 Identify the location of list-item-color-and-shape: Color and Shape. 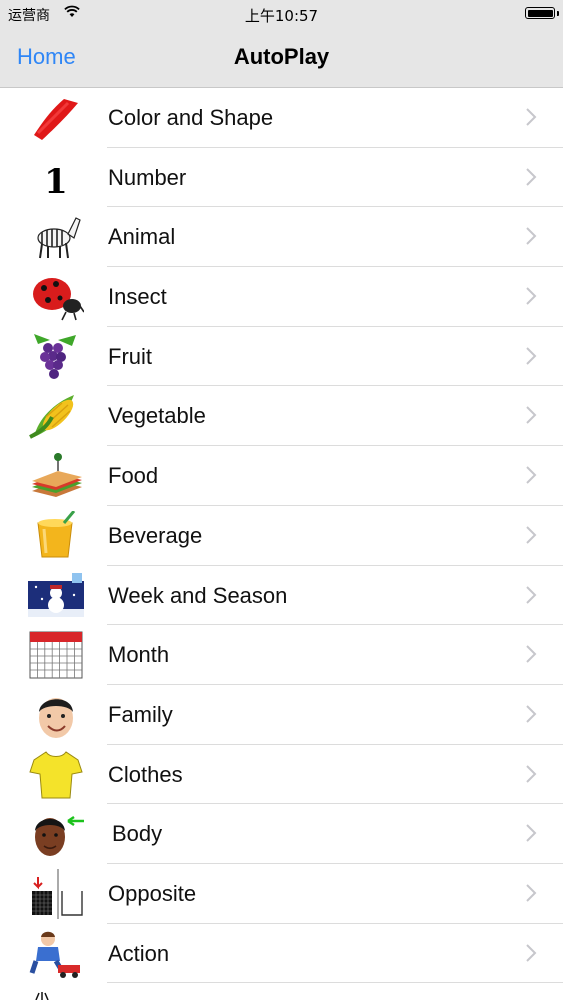
(281, 118).